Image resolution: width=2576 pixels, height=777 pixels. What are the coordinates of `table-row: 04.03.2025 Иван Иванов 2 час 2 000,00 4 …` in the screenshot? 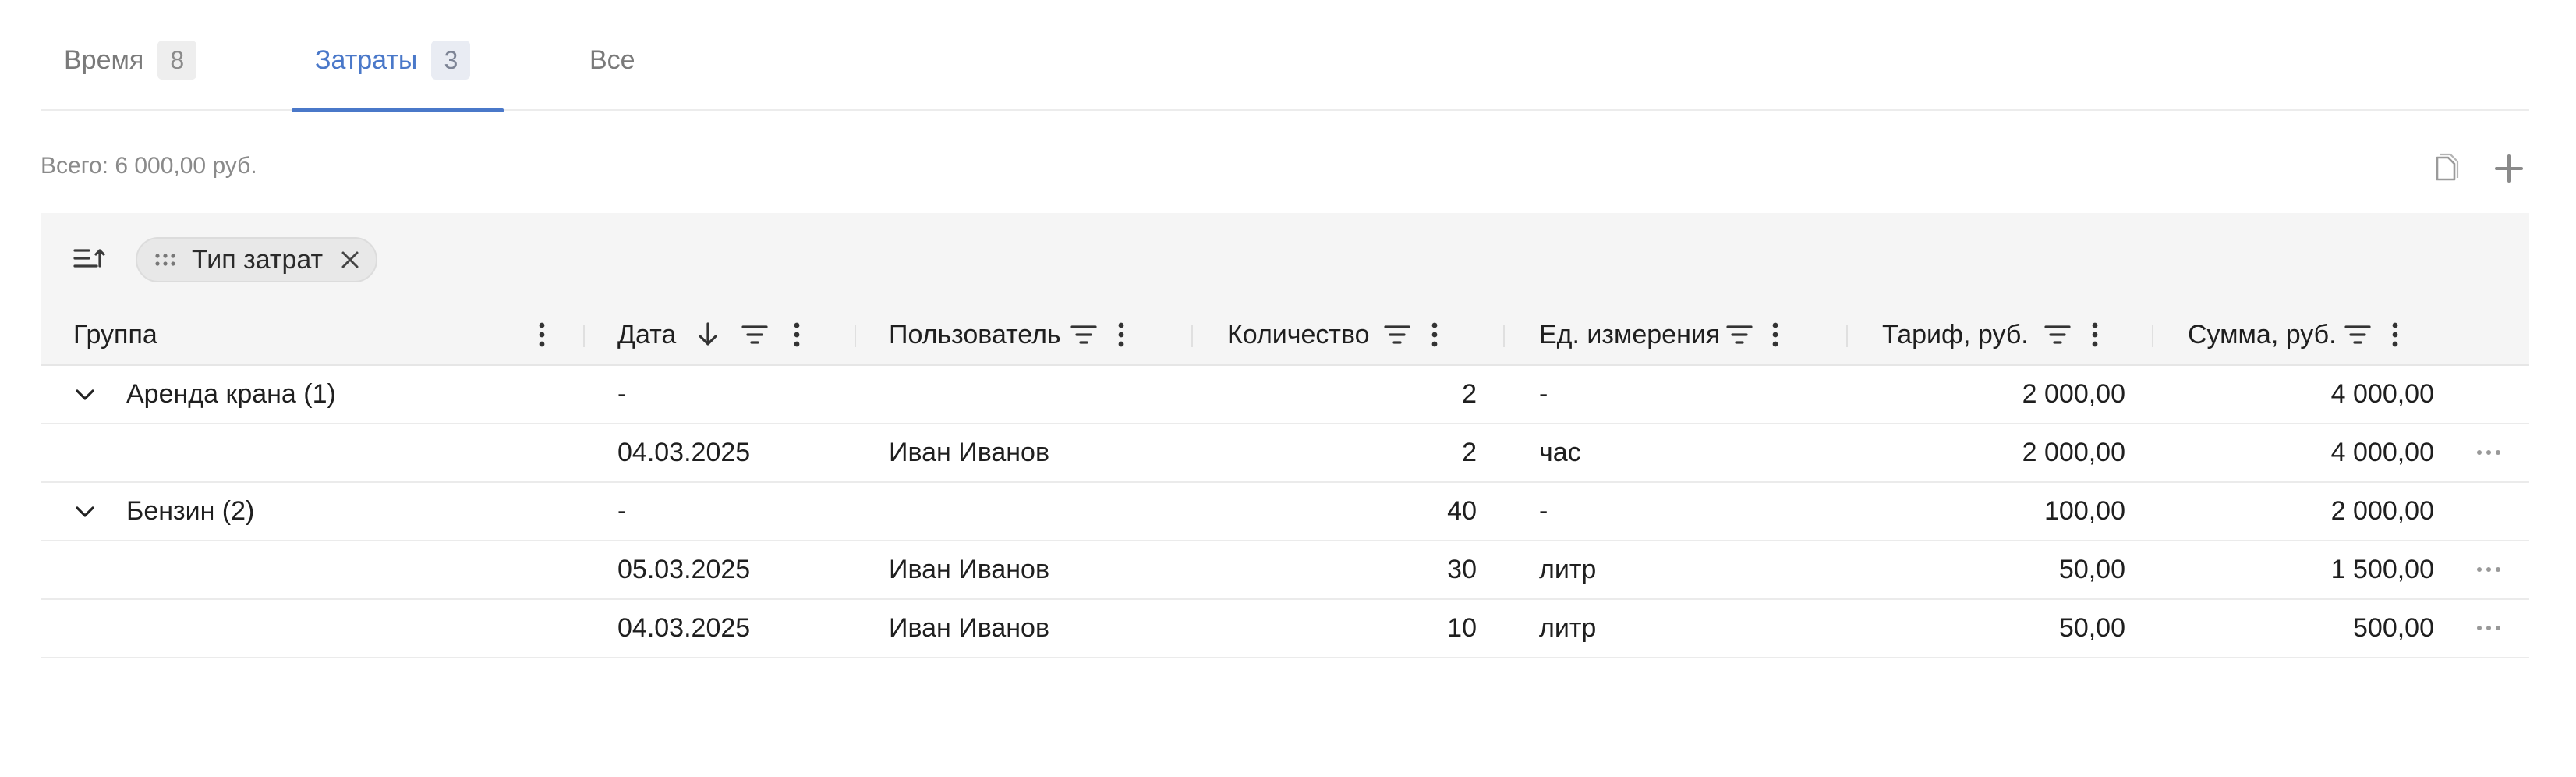 It's located at (1285, 453).